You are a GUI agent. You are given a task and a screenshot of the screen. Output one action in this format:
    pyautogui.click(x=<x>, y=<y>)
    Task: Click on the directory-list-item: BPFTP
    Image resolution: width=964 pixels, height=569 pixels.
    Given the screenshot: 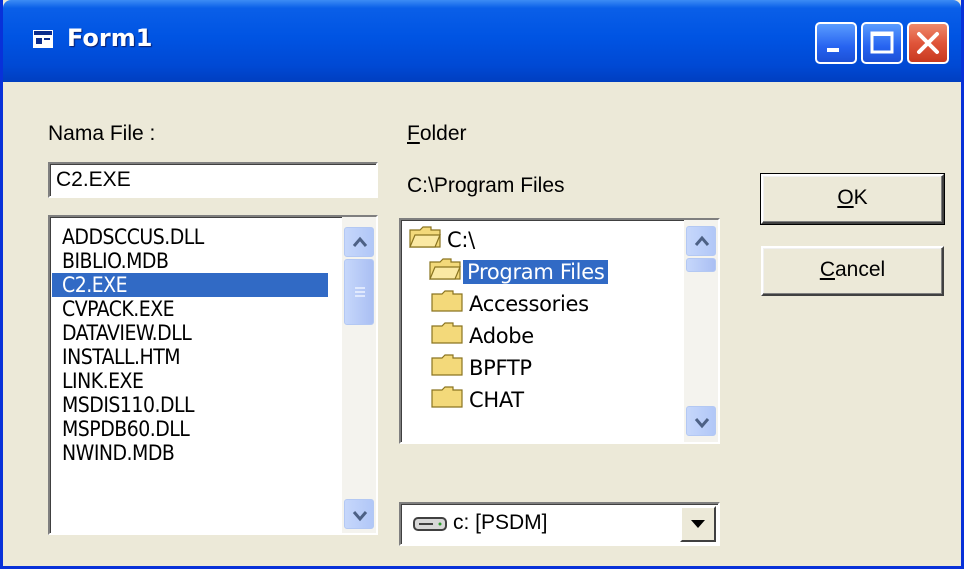 What is the action you would take?
    pyautogui.click(x=506, y=368)
    